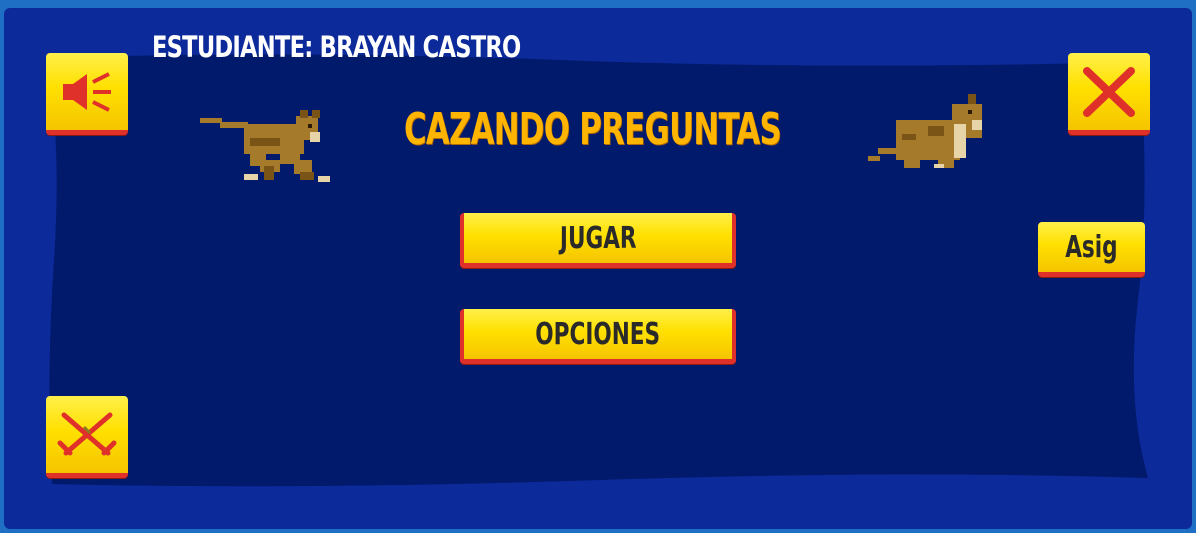  I want to click on sound-toggle-button, so click(87, 94).